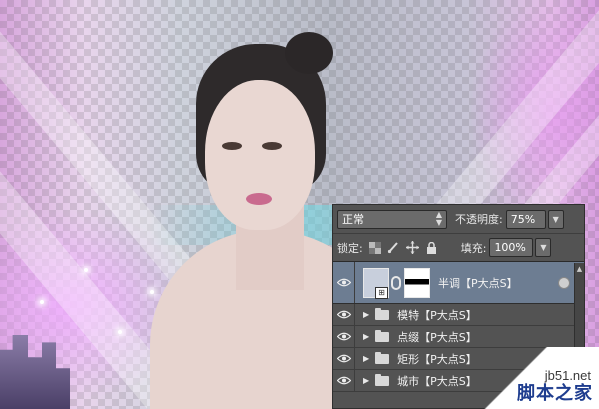  What do you see at coordinates (473, 248) in the screenshot?
I see `fill-label: 填充:` at bounding box center [473, 248].